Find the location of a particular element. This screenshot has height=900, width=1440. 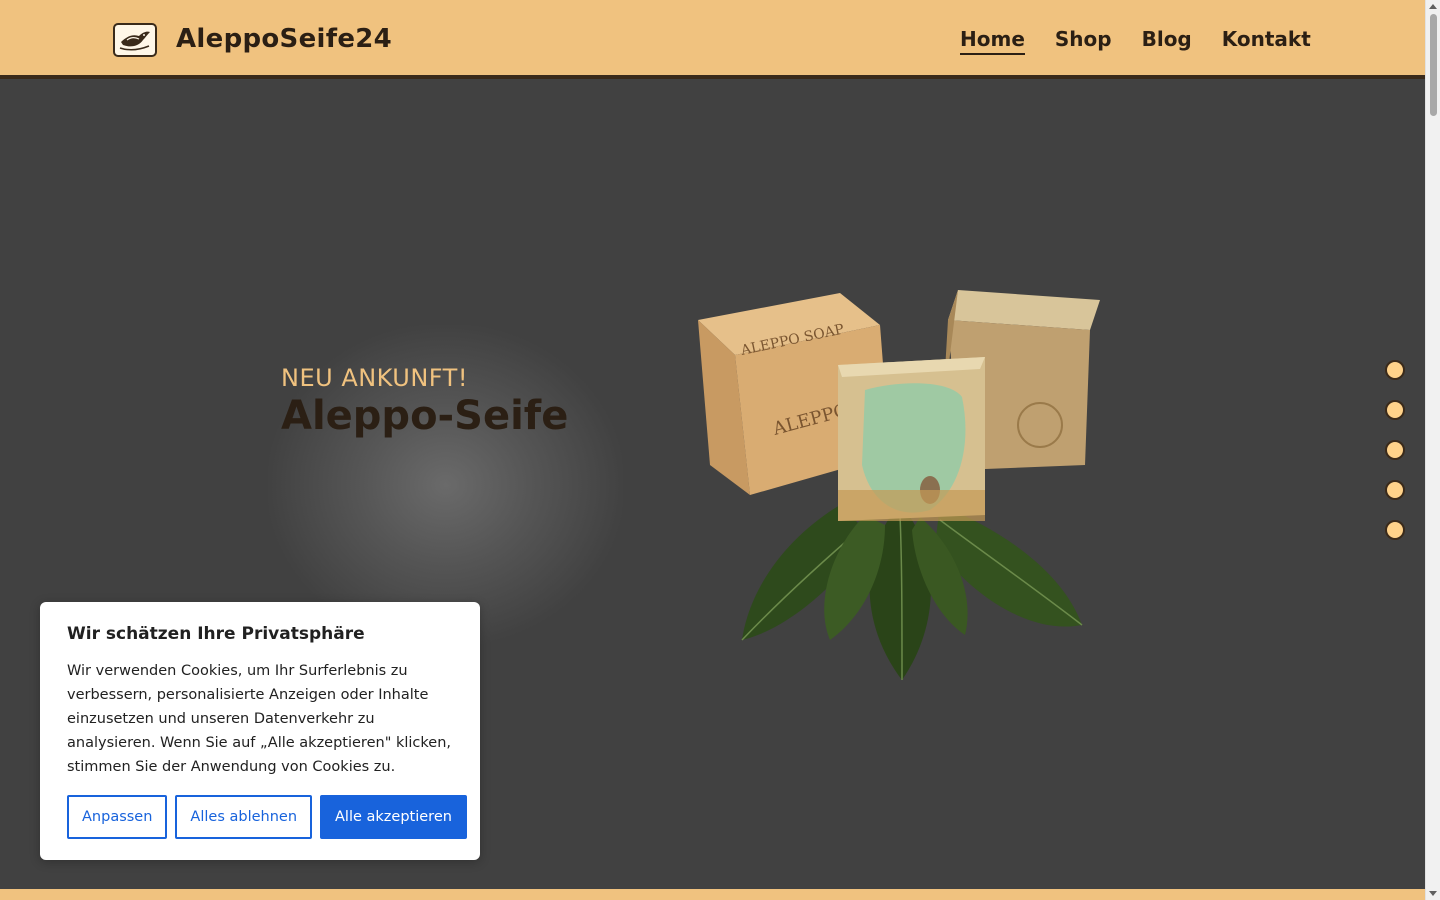

cookie-title: Wir schätzen Ihre Privatsphäre is located at coordinates (216, 634).